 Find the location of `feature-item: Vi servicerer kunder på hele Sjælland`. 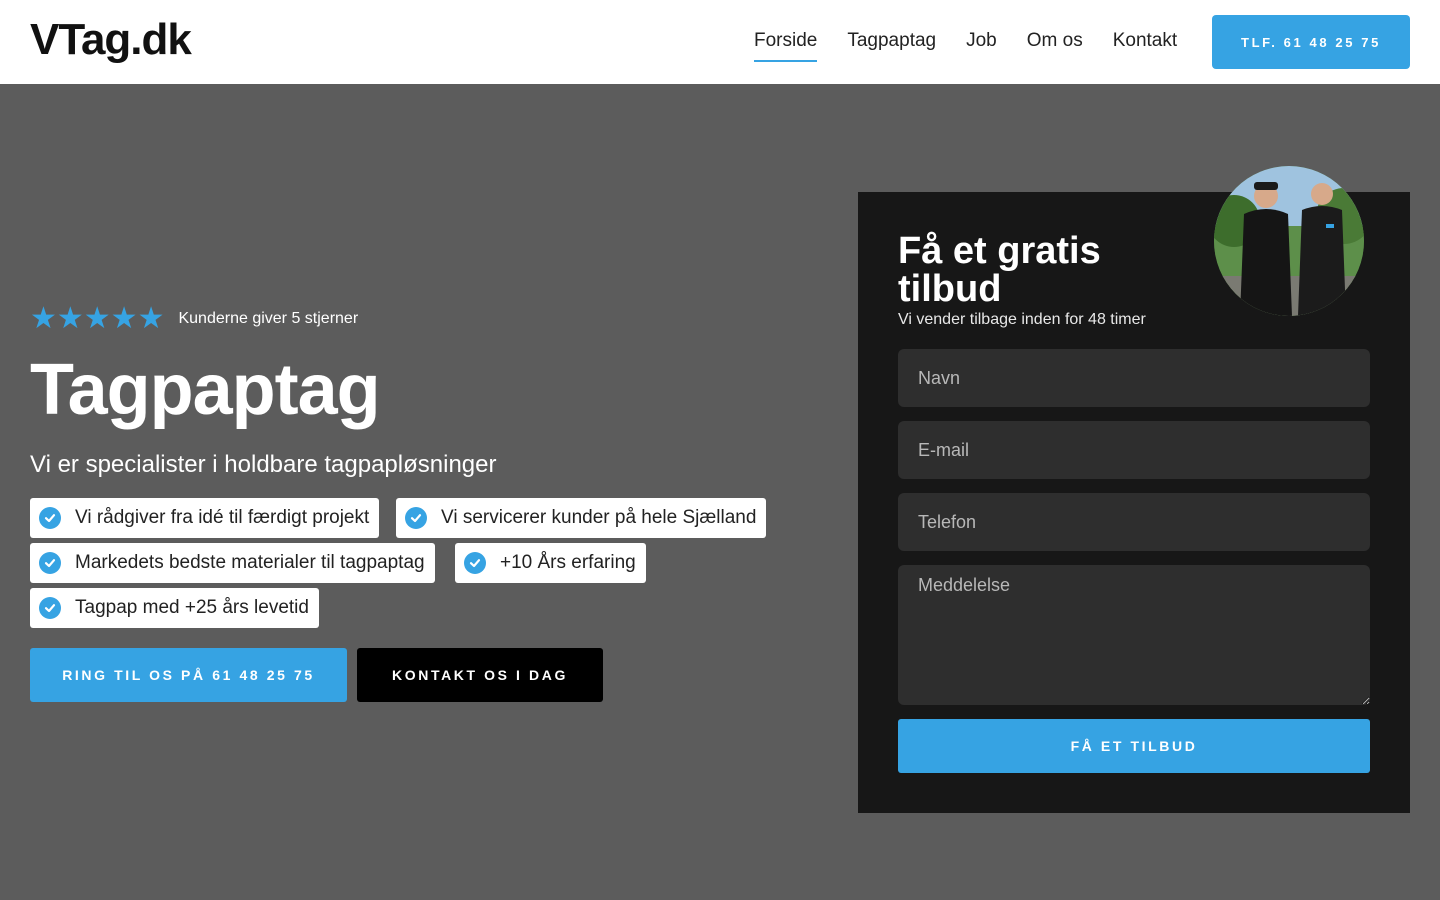

feature-item: Vi servicerer kunder på hele Sjælland is located at coordinates (581, 518).